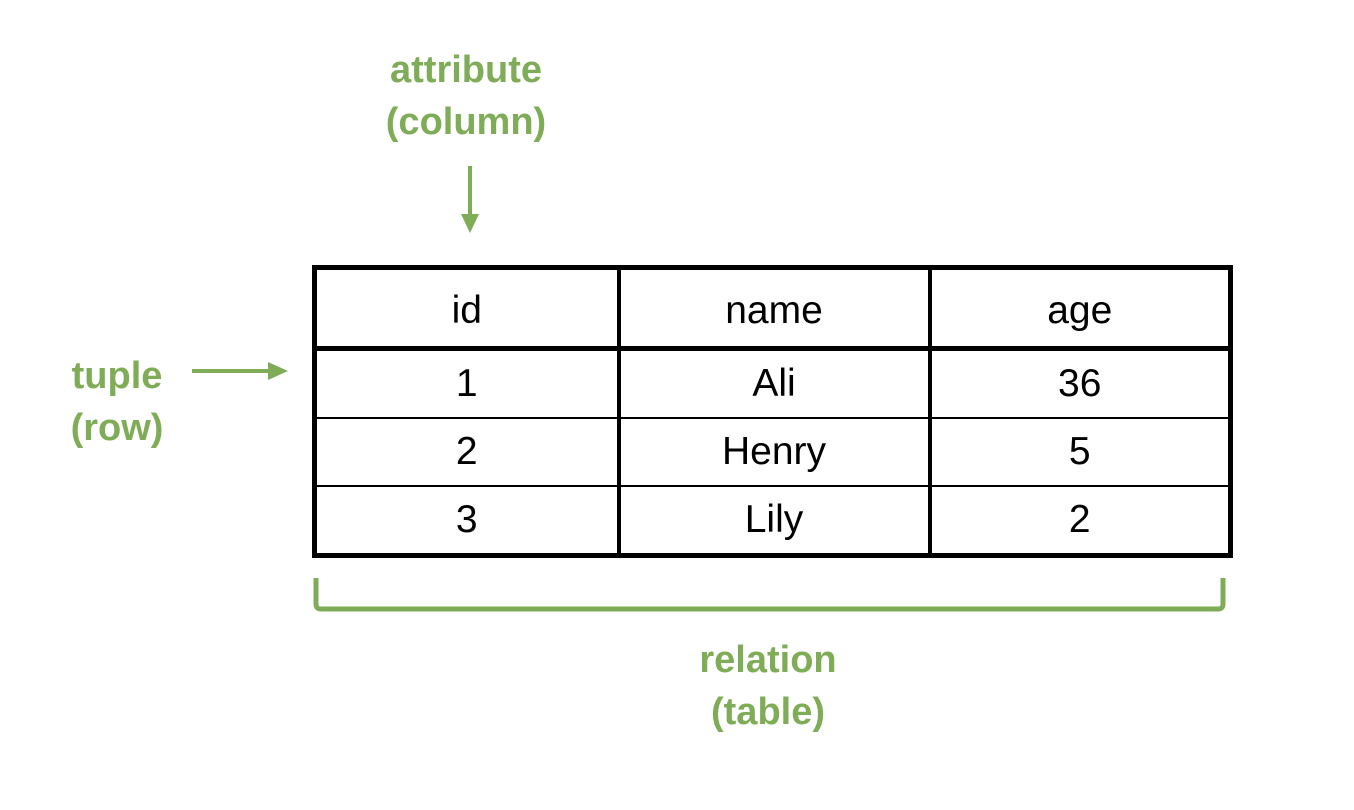  I want to click on table-row: 1 Ali 36, so click(772, 383).